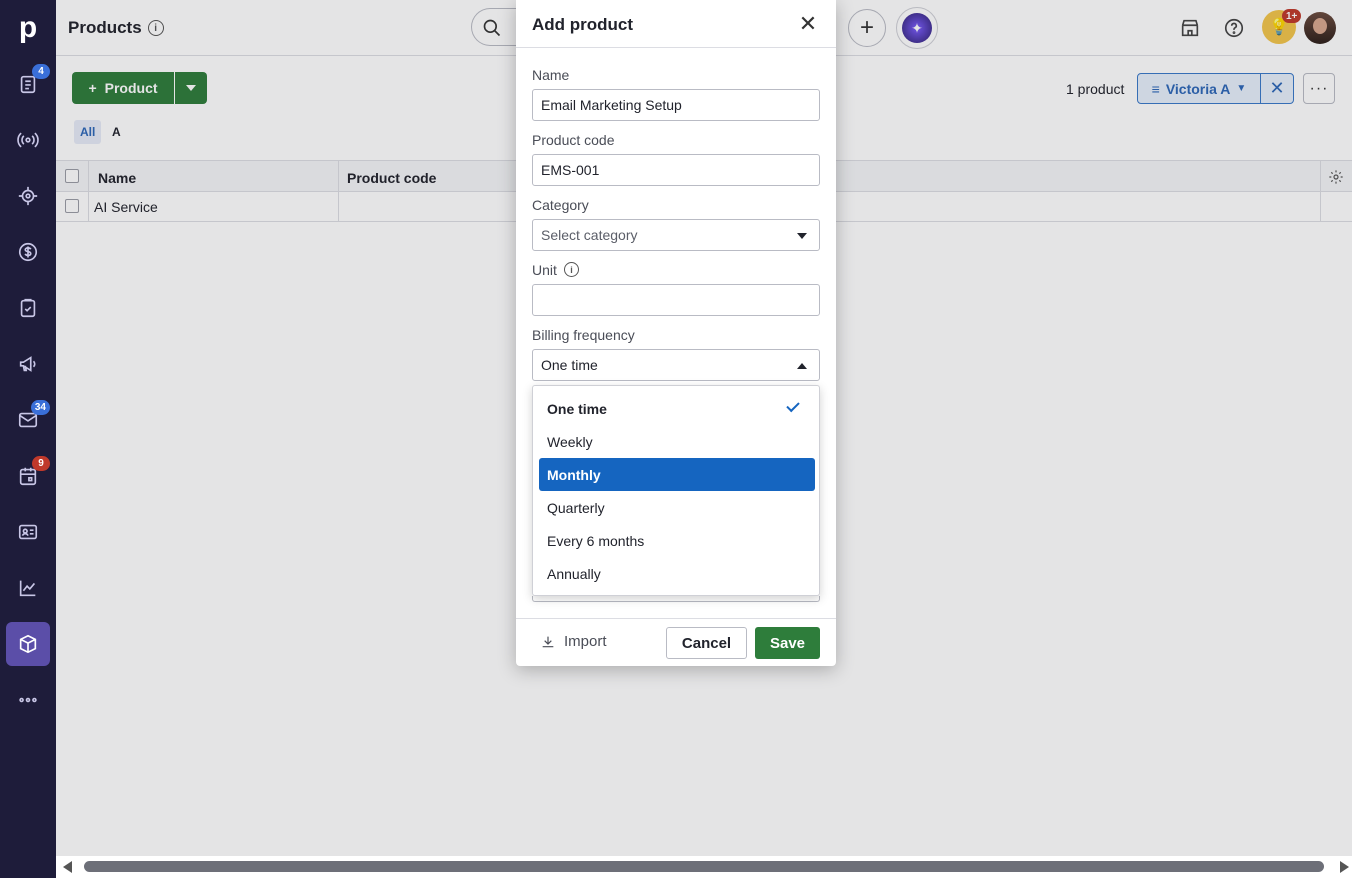 Image resolution: width=1352 pixels, height=878 pixels. What do you see at coordinates (574, 474) in the screenshot?
I see `option-label: Monthly` at bounding box center [574, 474].